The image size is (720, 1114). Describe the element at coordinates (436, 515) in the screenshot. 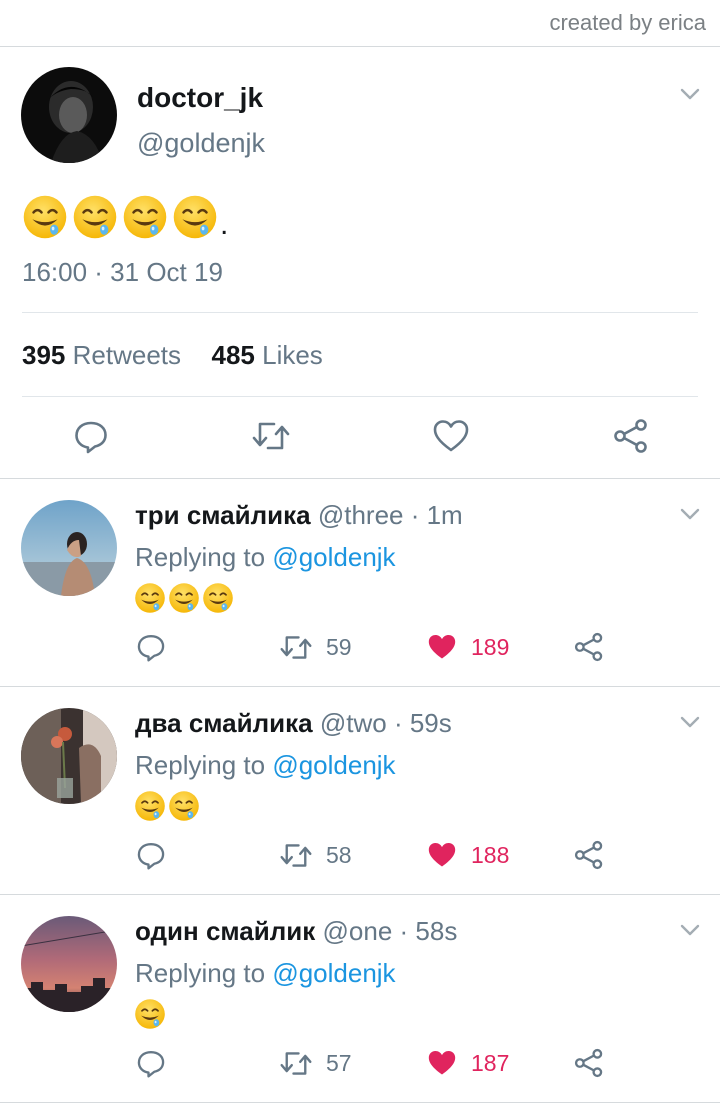

I see `reply-time: · 1m` at that location.